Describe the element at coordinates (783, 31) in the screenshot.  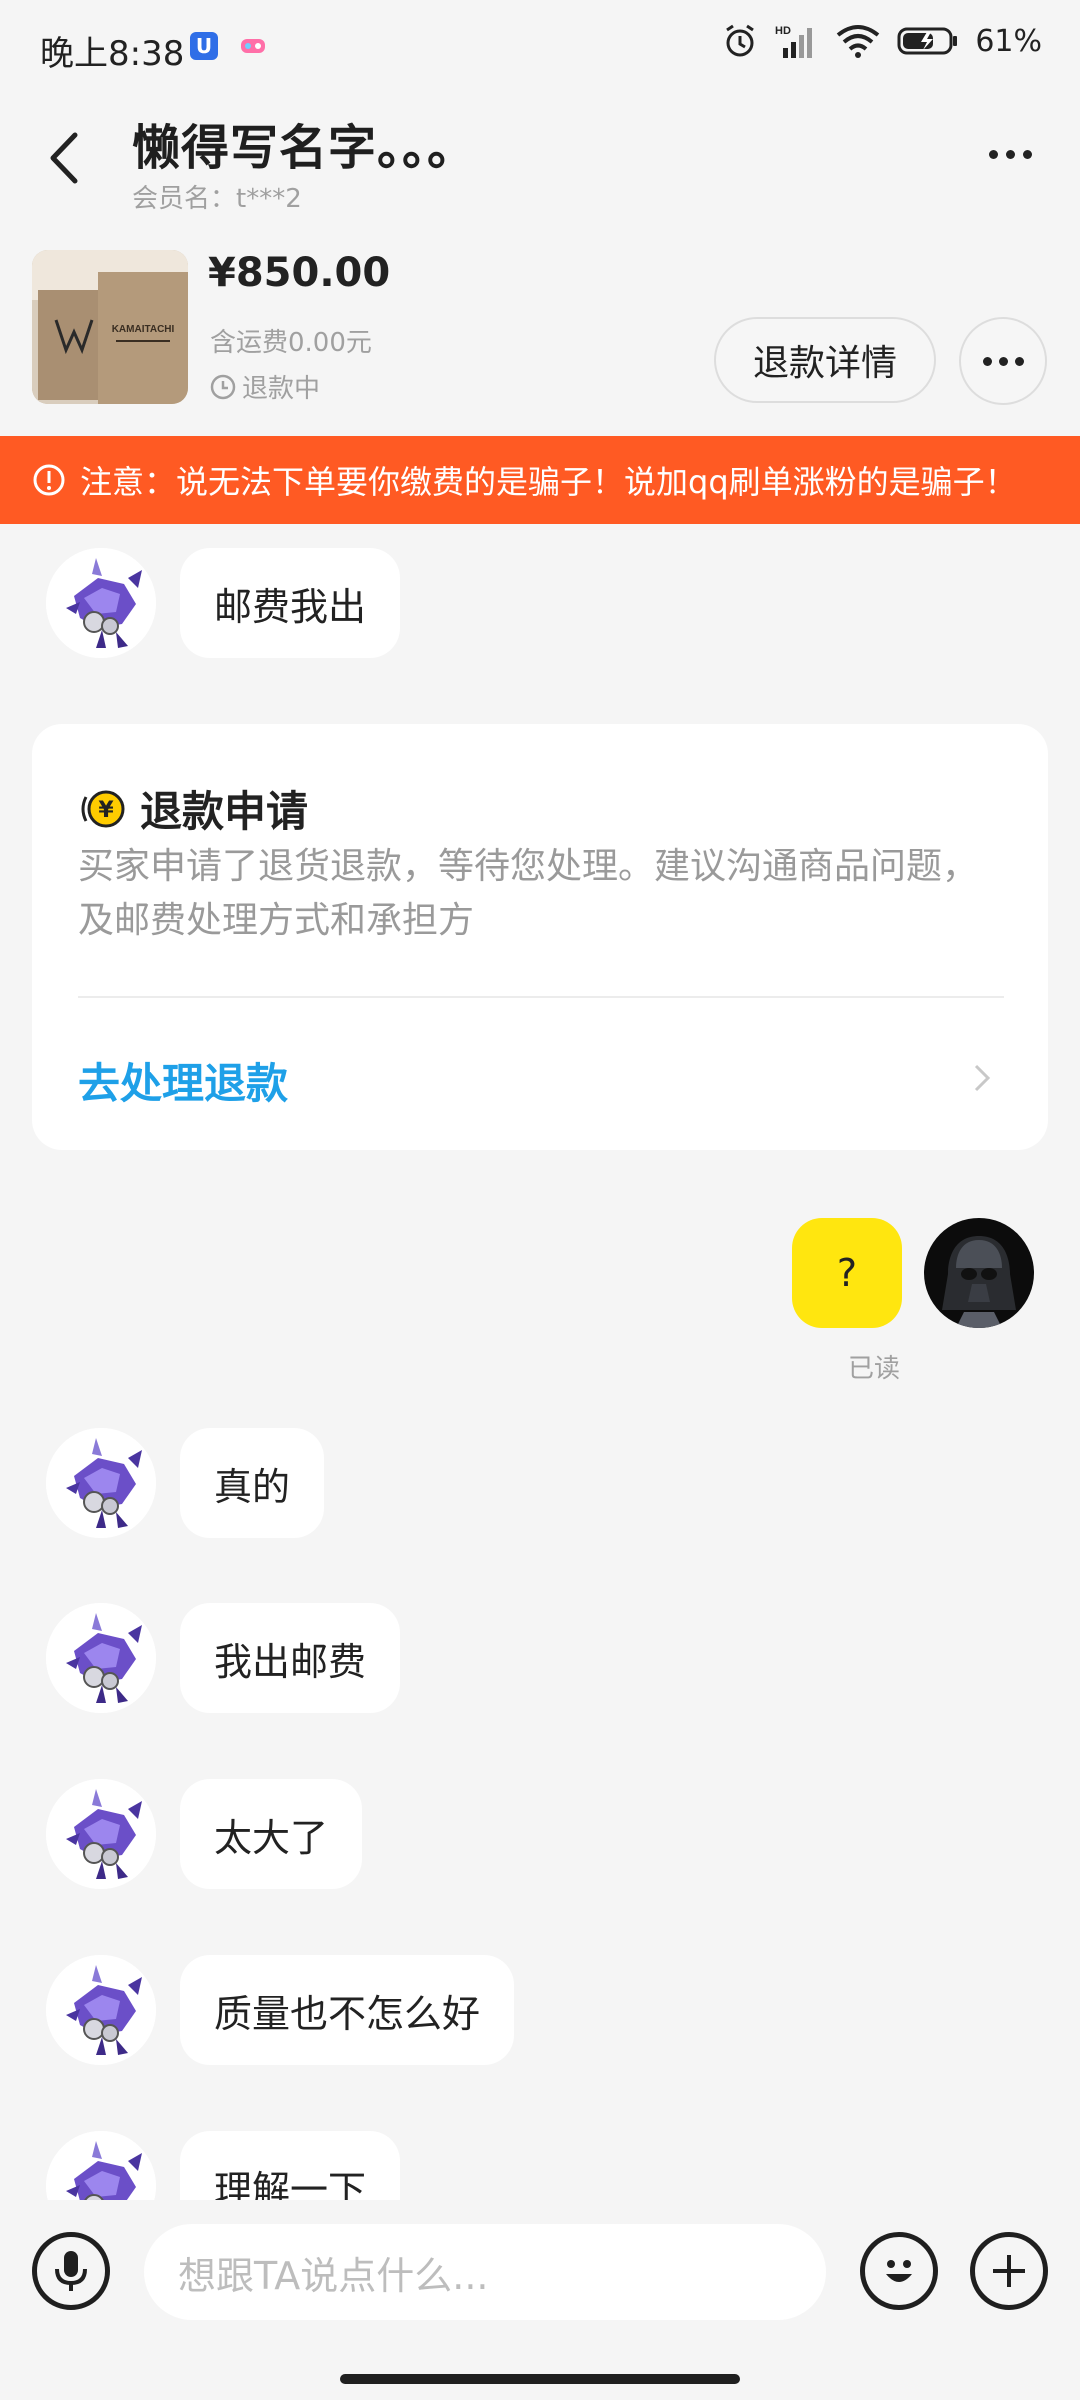
I see `svg-text: HD` at that location.